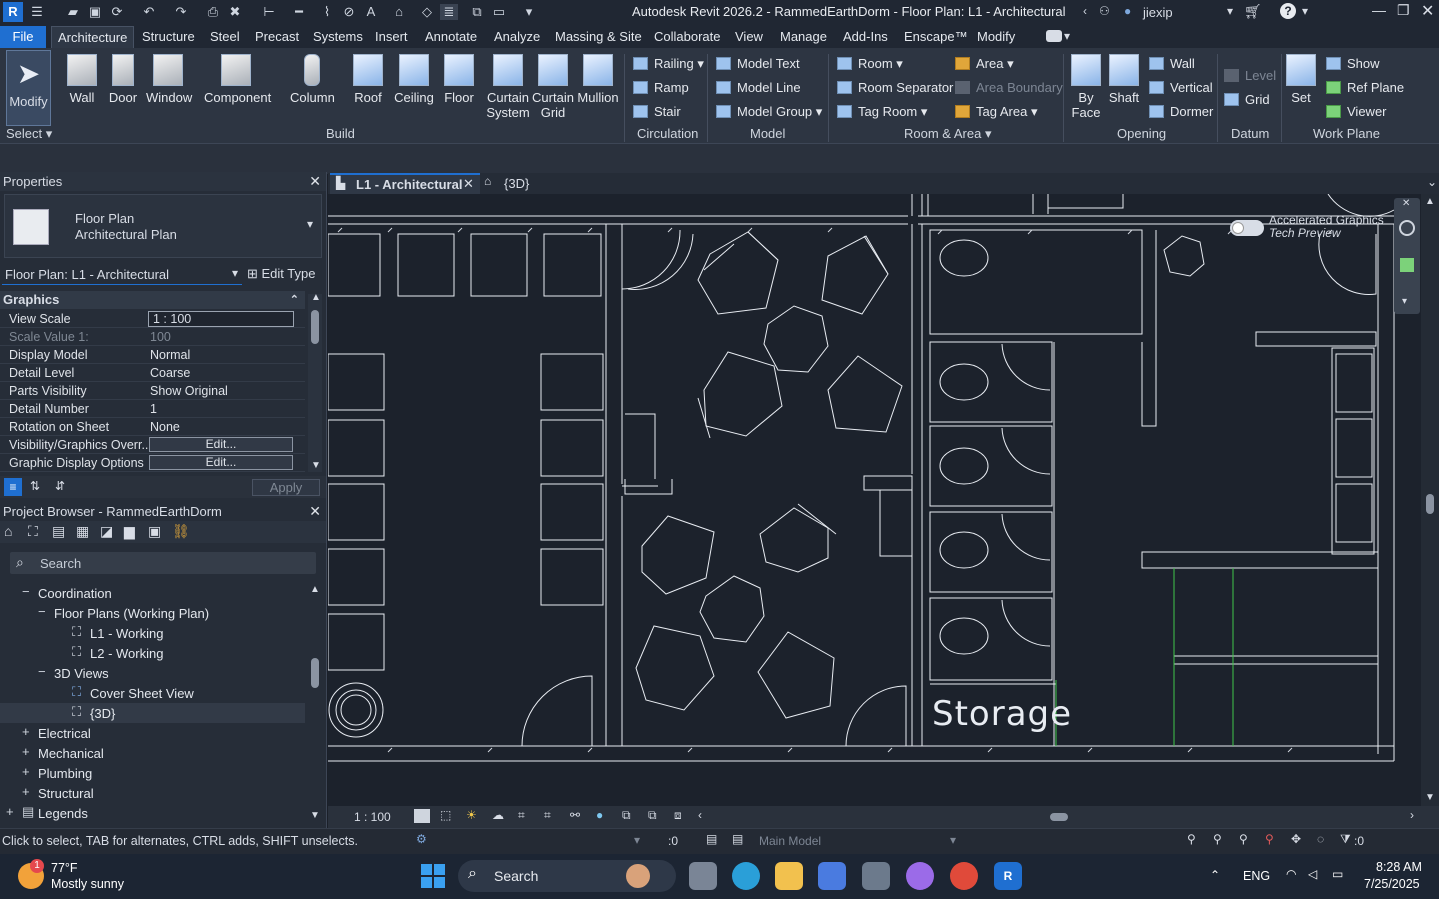  I want to click on tree-mechanical: Mechanical, so click(71, 753).